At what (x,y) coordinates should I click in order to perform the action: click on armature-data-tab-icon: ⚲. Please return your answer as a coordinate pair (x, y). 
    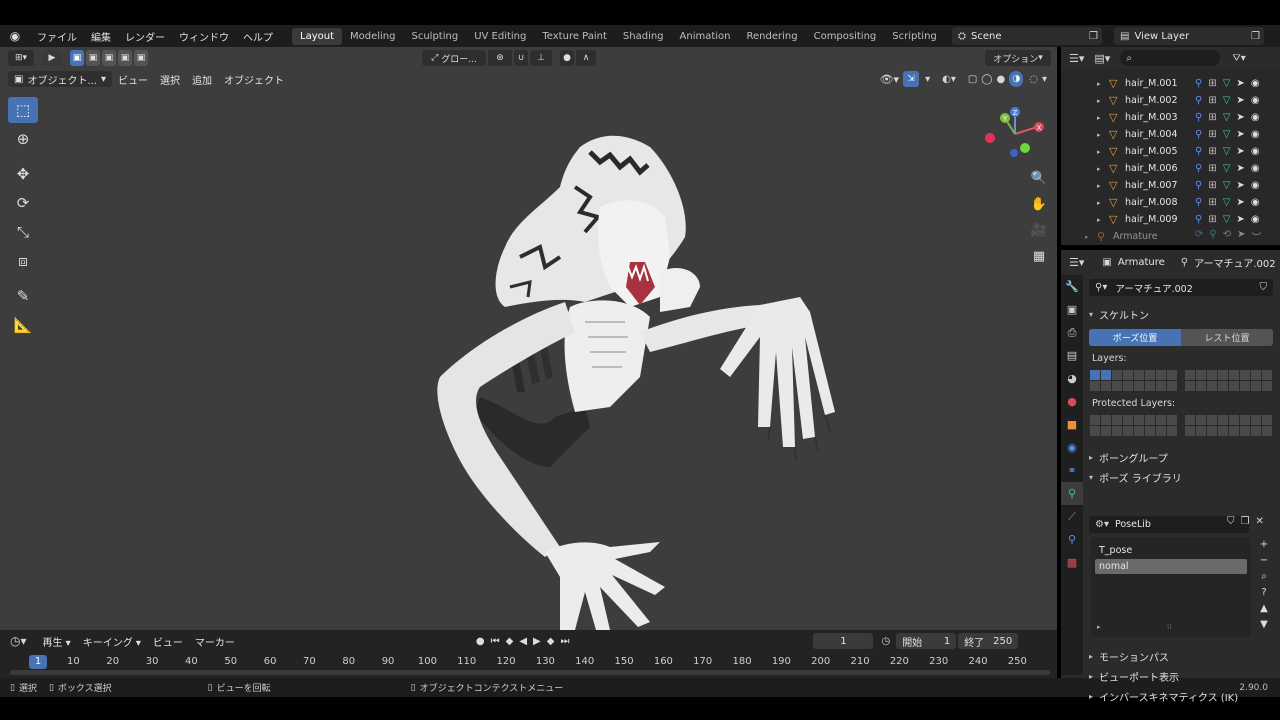
    Looking at the image, I should click on (1072, 493).